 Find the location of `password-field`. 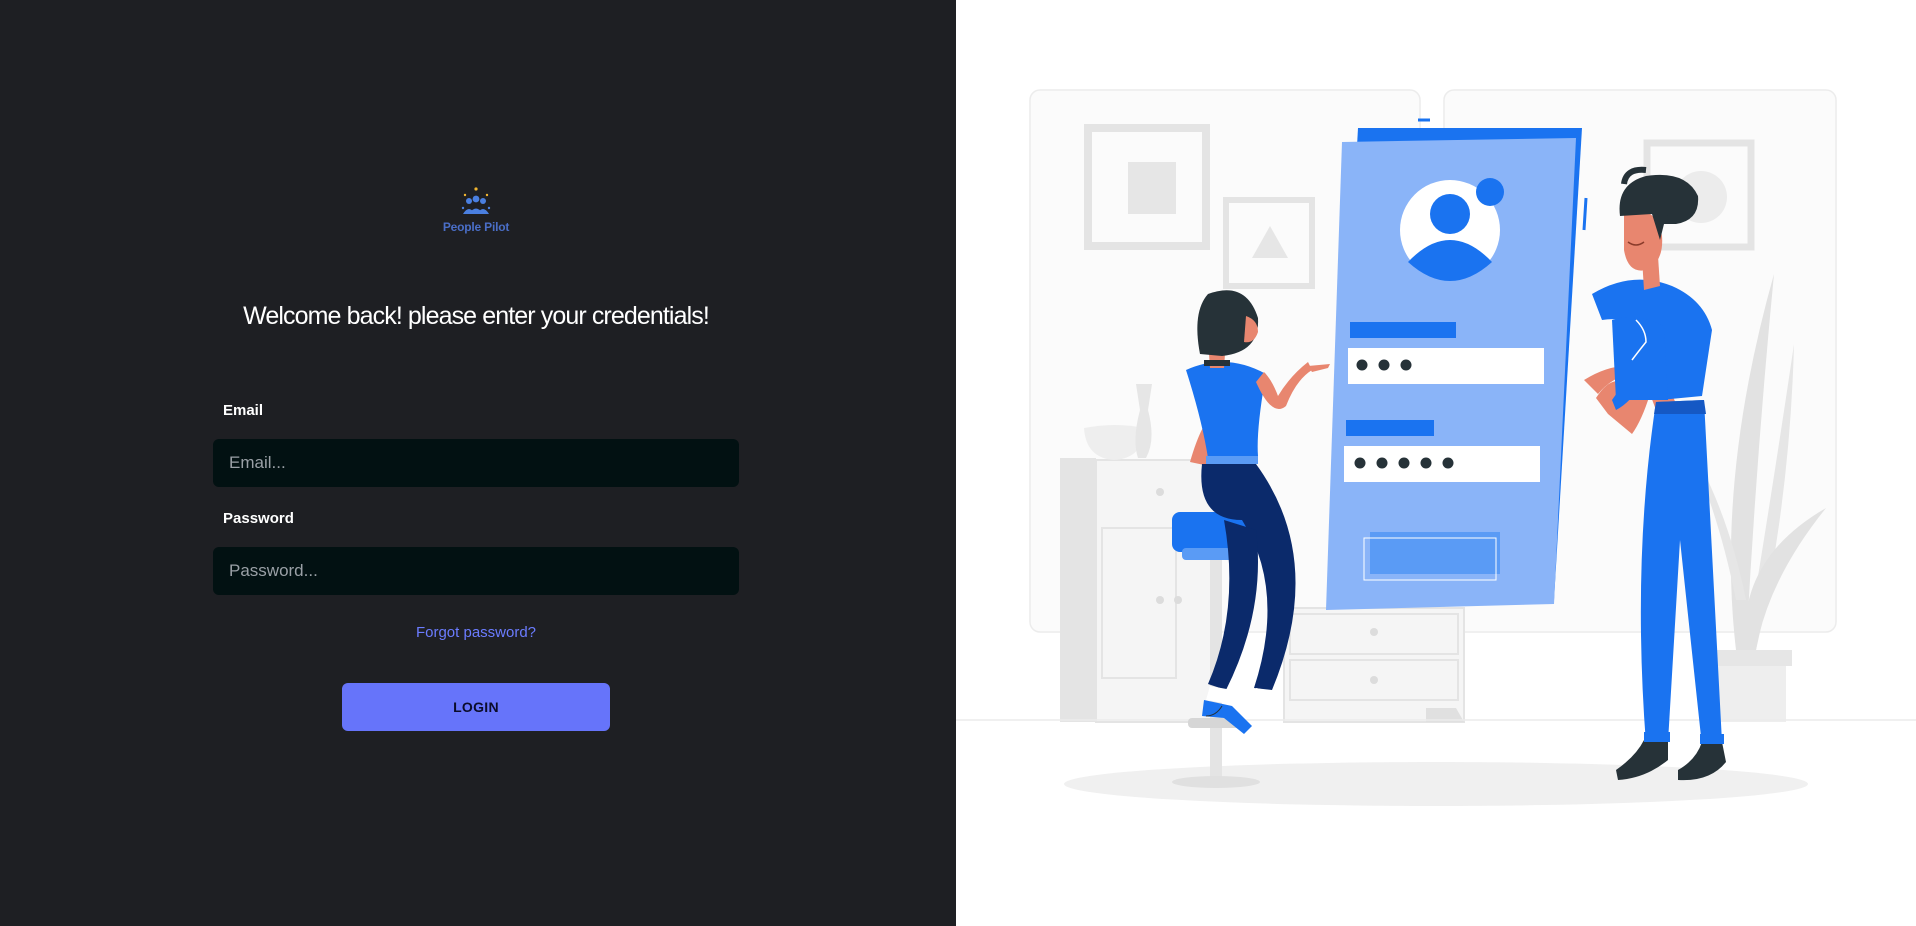

password-field is located at coordinates (476, 571).